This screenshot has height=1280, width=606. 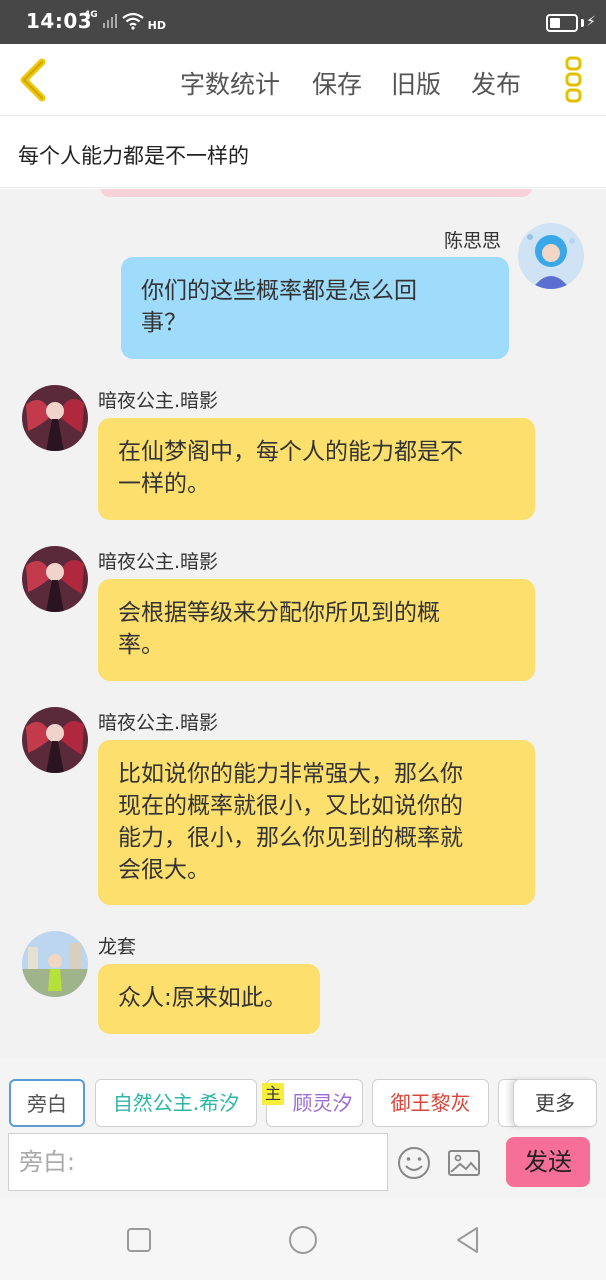 What do you see at coordinates (109, 21) in the screenshot?
I see `signal-icon` at bounding box center [109, 21].